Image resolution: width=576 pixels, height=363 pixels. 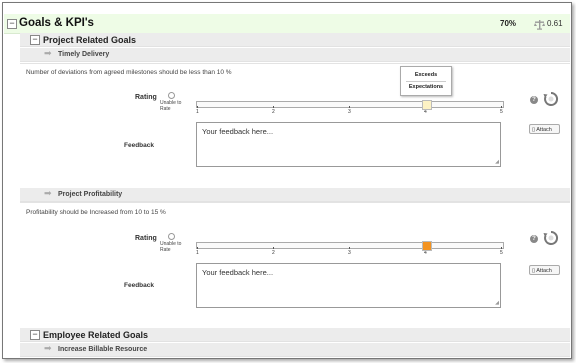 What do you see at coordinates (426, 75) in the screenshot?
I see `tooltip-line-1: Exceeds` at bounding box center [426, 75].